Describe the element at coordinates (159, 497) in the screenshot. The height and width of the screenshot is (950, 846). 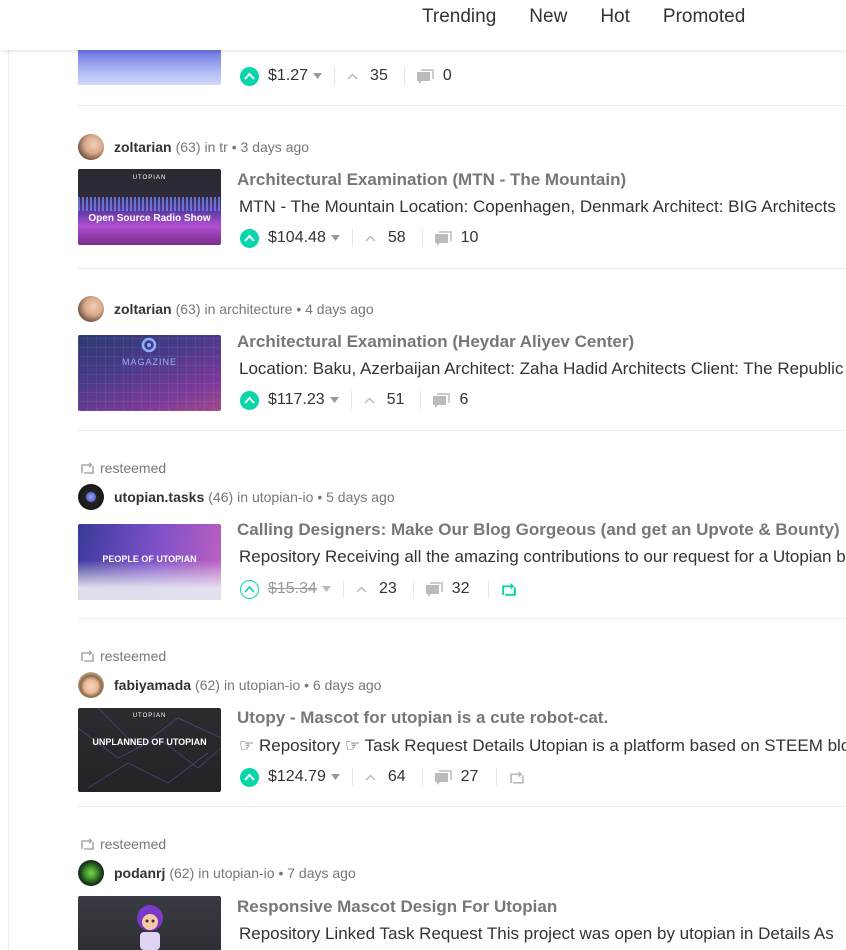
I see `author-name: utopian.tasks` at that location.